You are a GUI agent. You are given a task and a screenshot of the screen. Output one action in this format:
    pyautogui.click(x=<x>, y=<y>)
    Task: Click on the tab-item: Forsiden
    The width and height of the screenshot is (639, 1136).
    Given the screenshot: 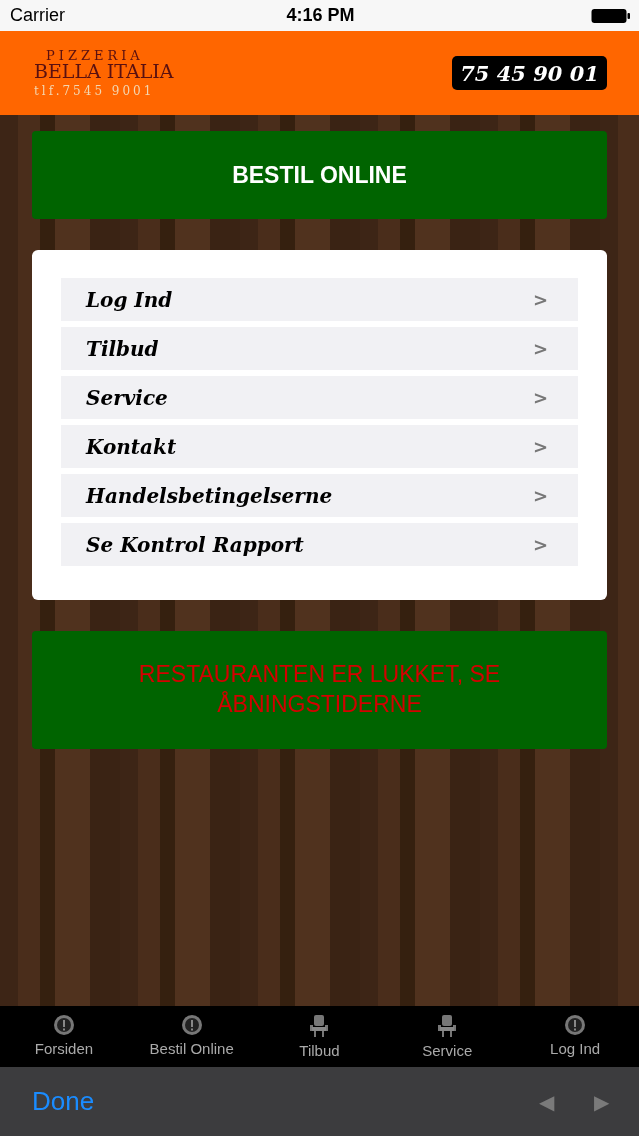 What is the action you would take?
    pyautogui.click(x=64, y=1036)
    